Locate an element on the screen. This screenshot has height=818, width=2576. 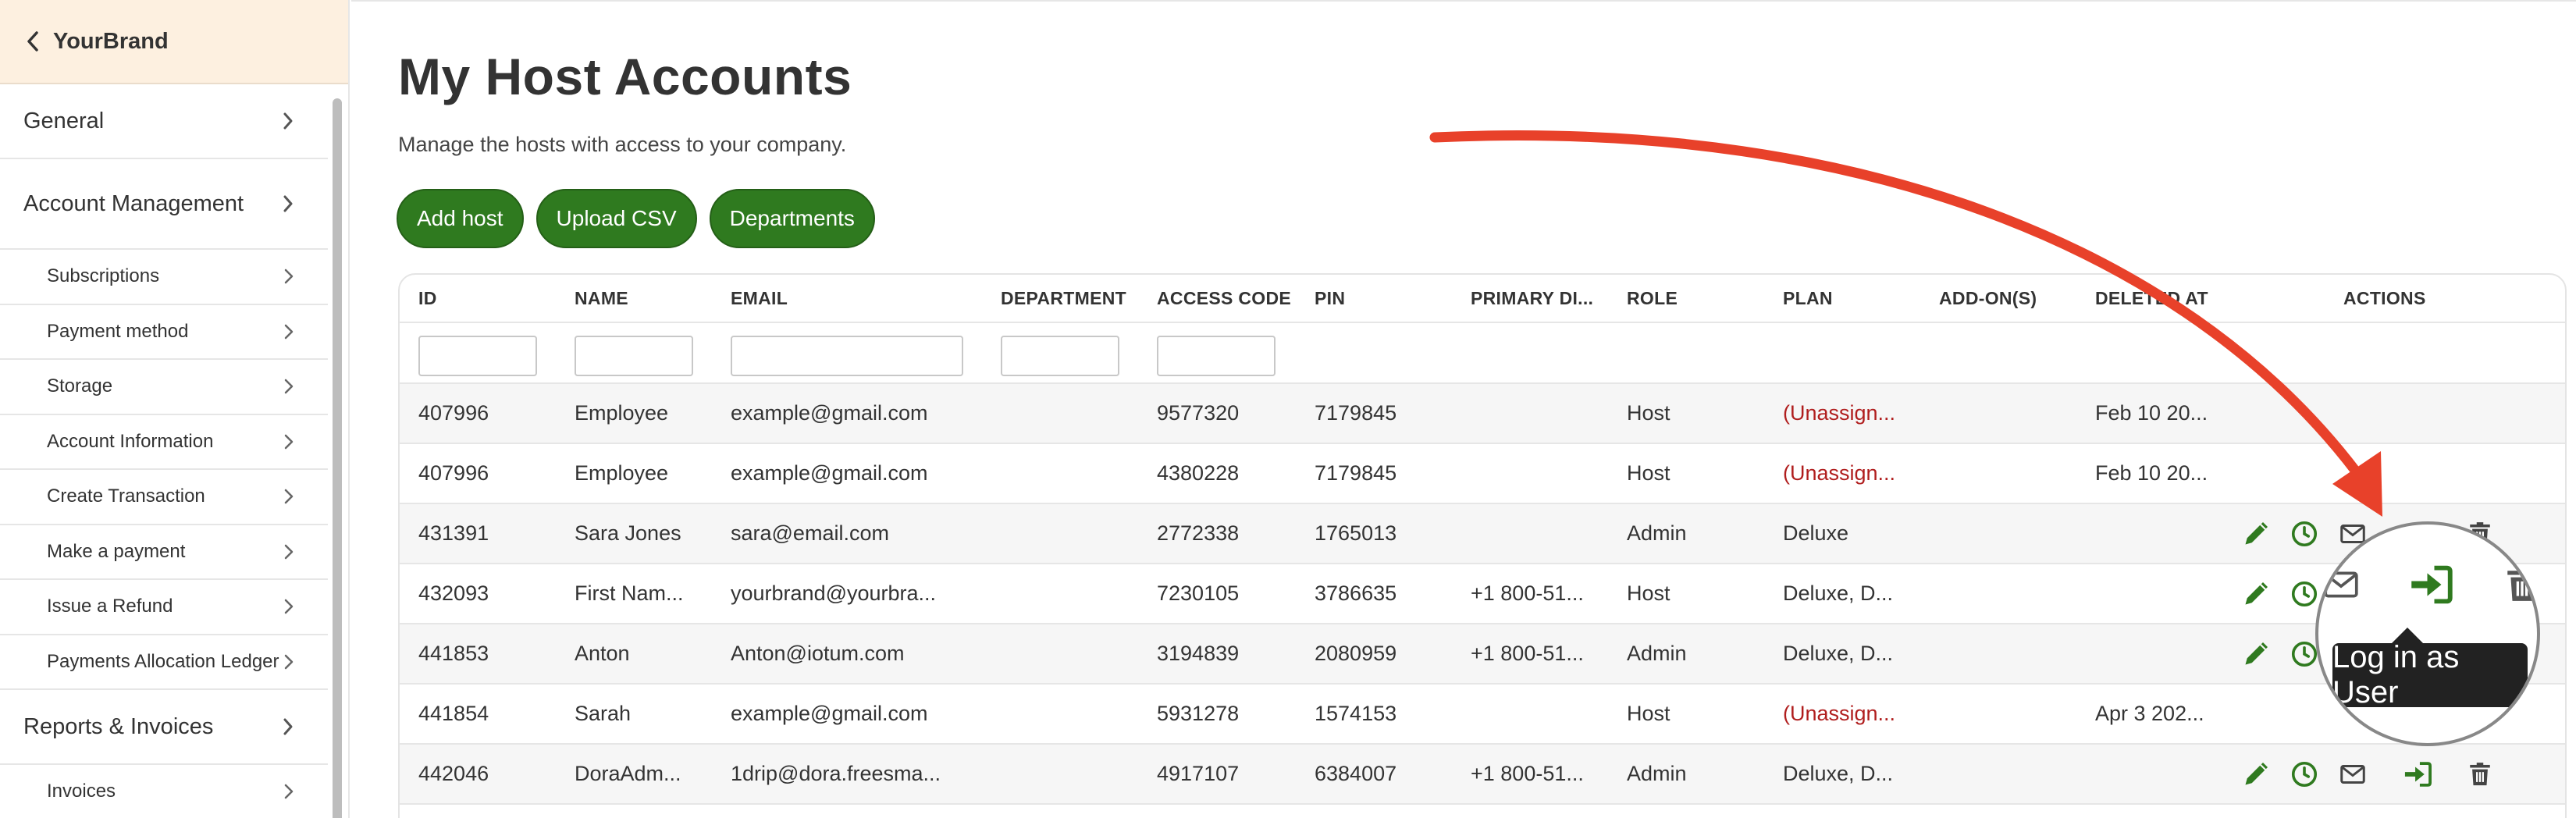
cell-pin: 6384007 is located at coordinates (1356, 773).